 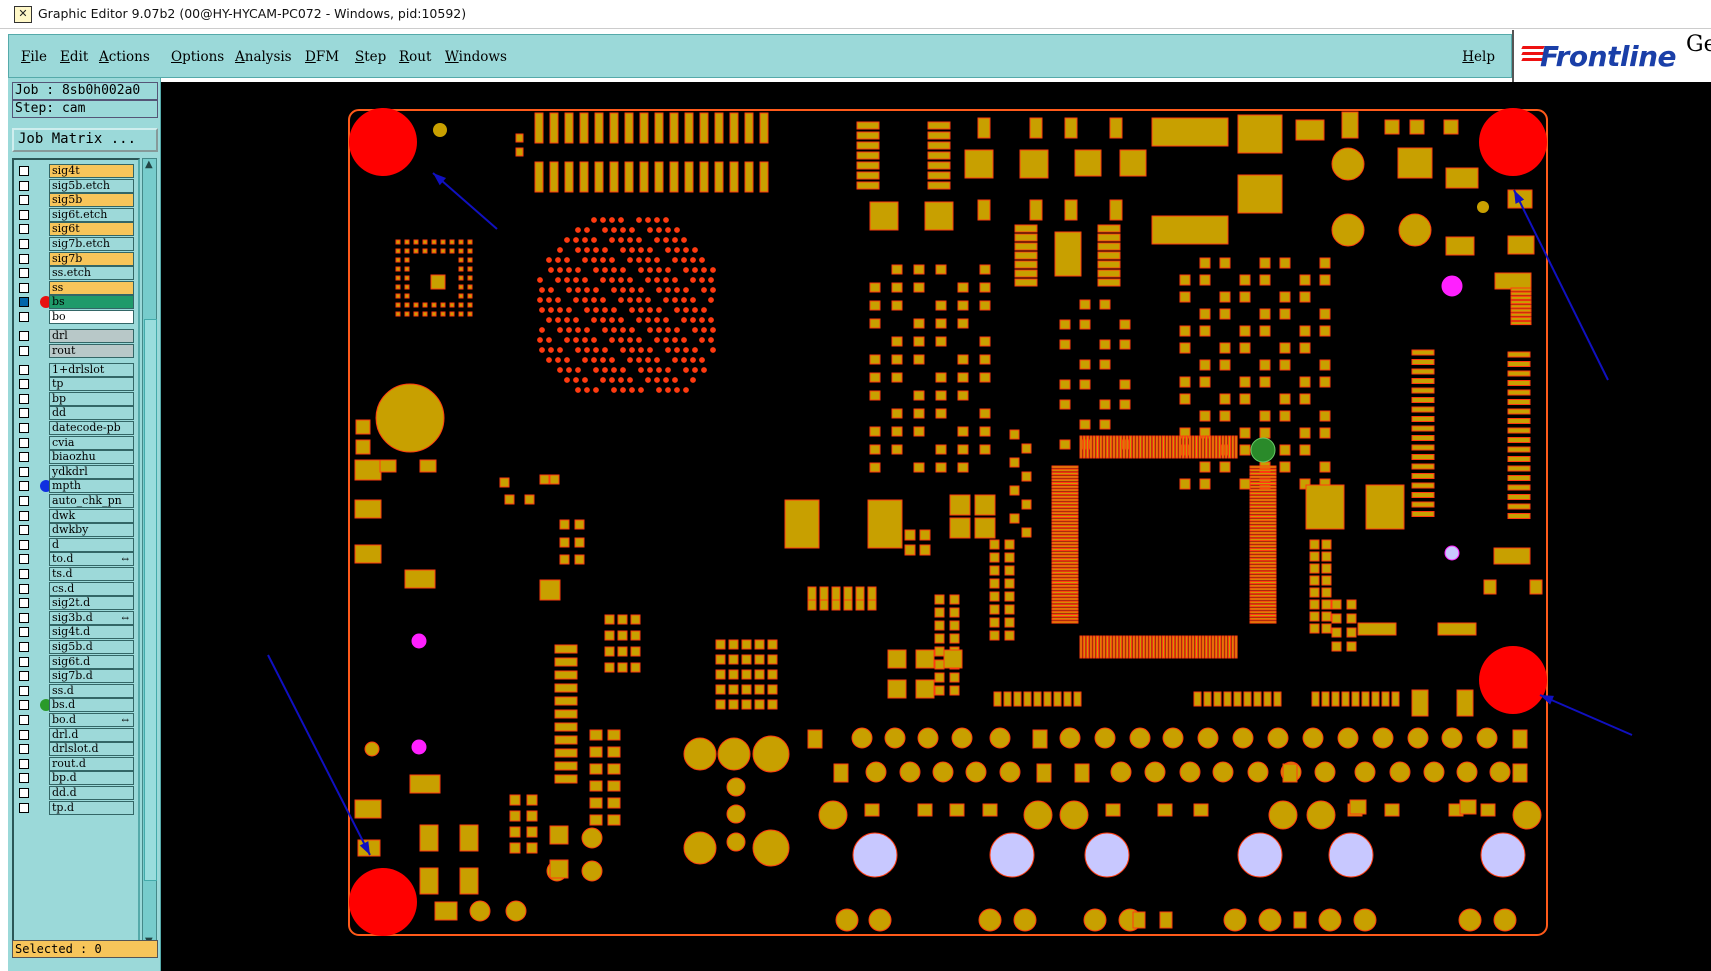 I want to click on layer-row: auto_chk_pn, so click(x=76, y=501).